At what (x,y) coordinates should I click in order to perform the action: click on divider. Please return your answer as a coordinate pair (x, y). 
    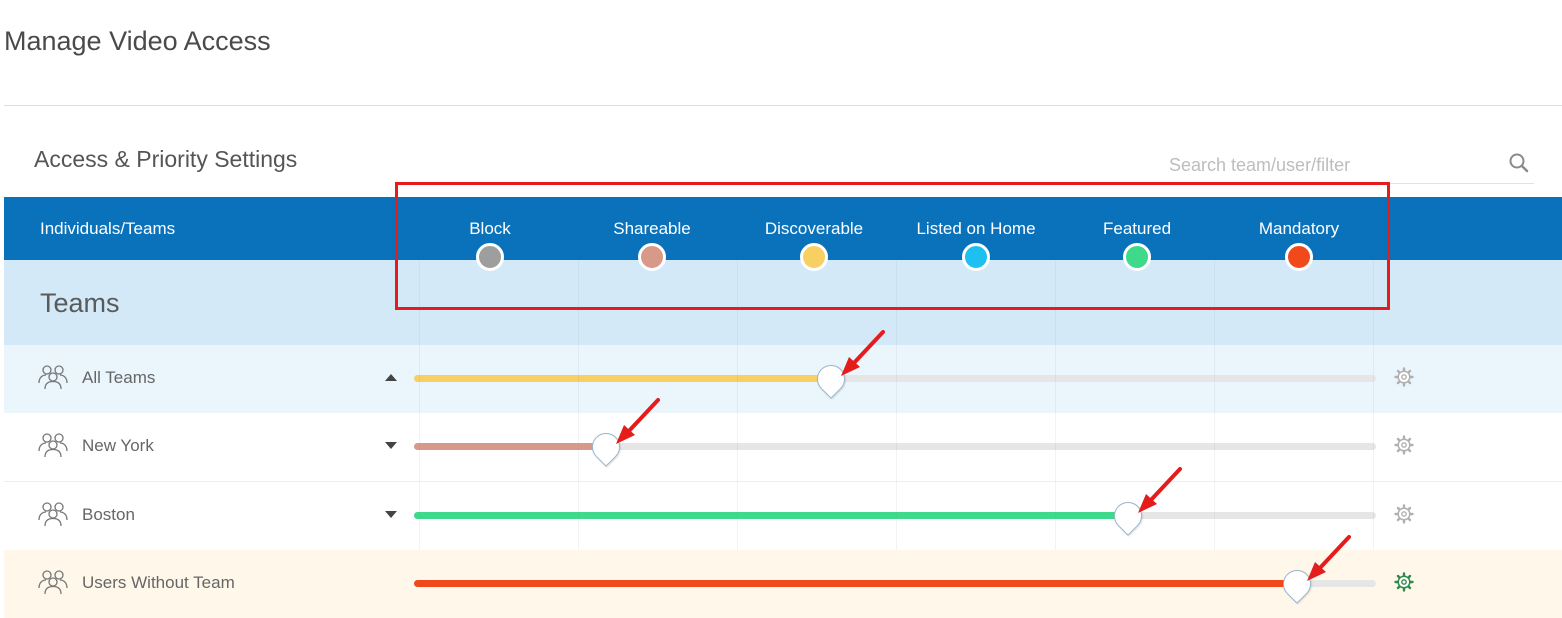
    Looking at the image, I should click on (783, 105).